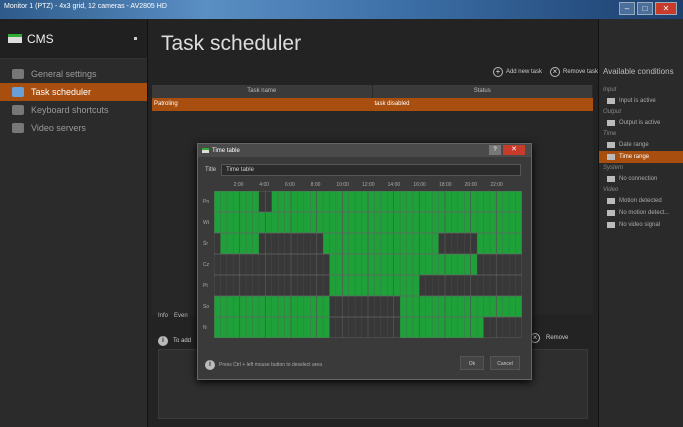  Describe the element at coordinates (514, 150) in the screenshot. I see `dialog-close-button: ✕` at that location.